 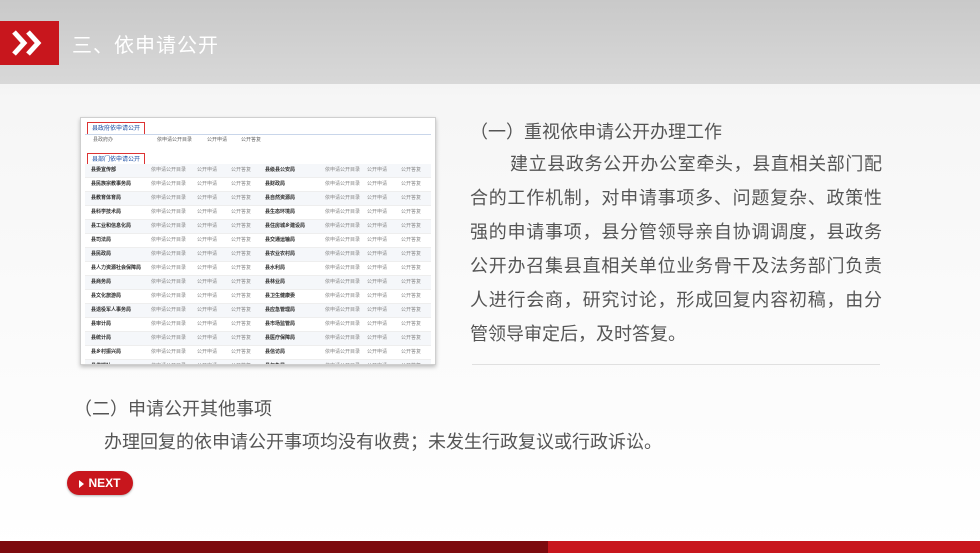 What do you see at coordinates (258, 283) in the screenshot?
I see `table-row: 县商务局 依申请公开目录 公开申请 公开答复 县林业局 依申请公开目录 公开申请 公开答复` at bounding box center [258, 283].